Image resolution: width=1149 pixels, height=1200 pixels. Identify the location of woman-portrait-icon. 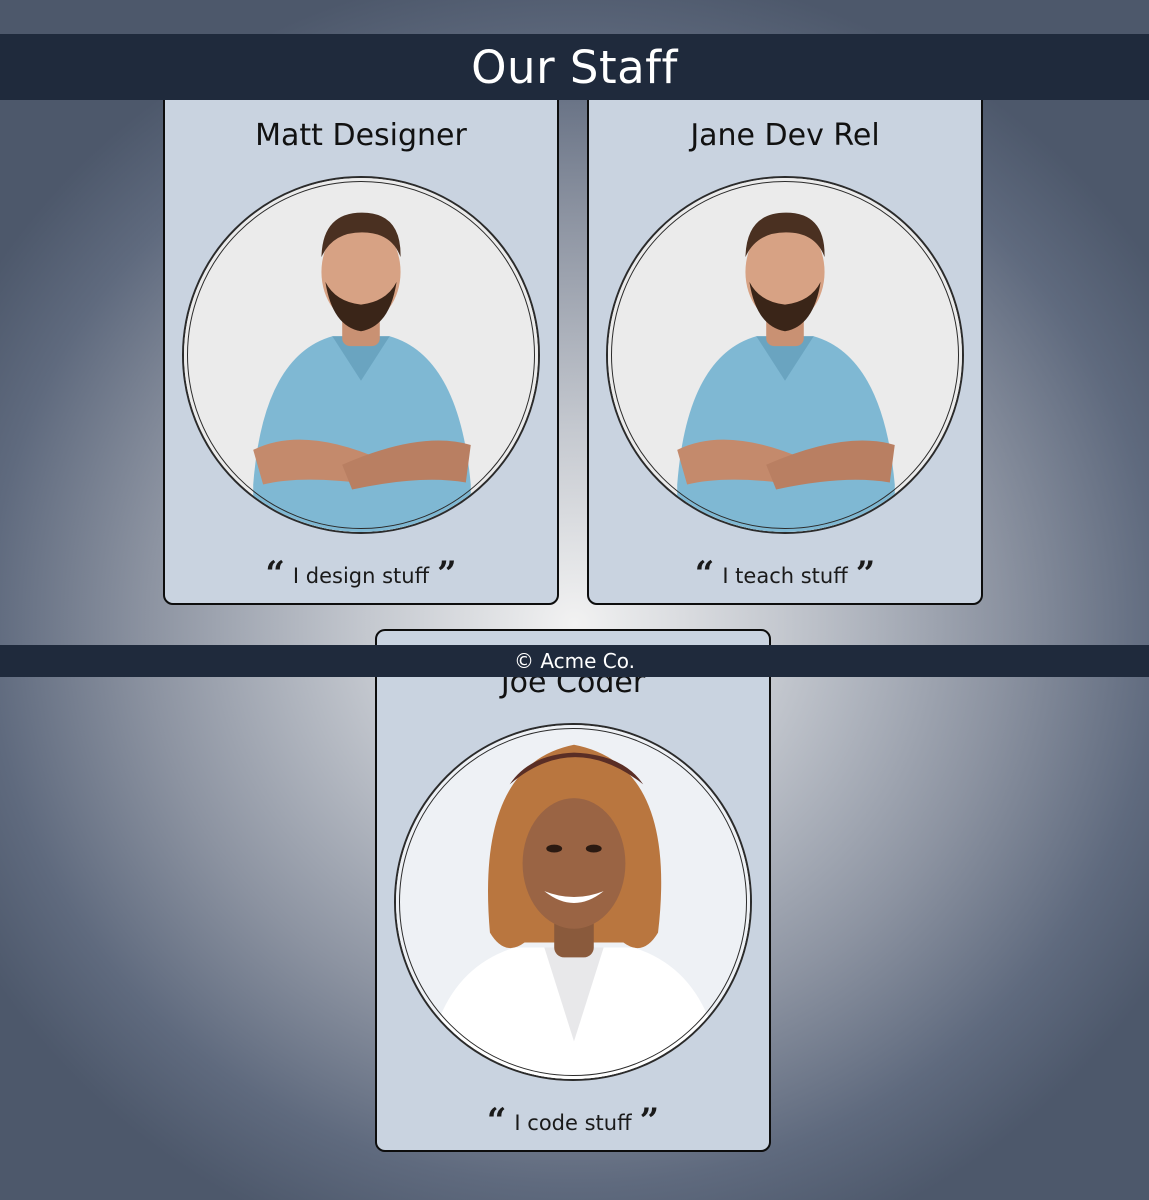
(573, 902).